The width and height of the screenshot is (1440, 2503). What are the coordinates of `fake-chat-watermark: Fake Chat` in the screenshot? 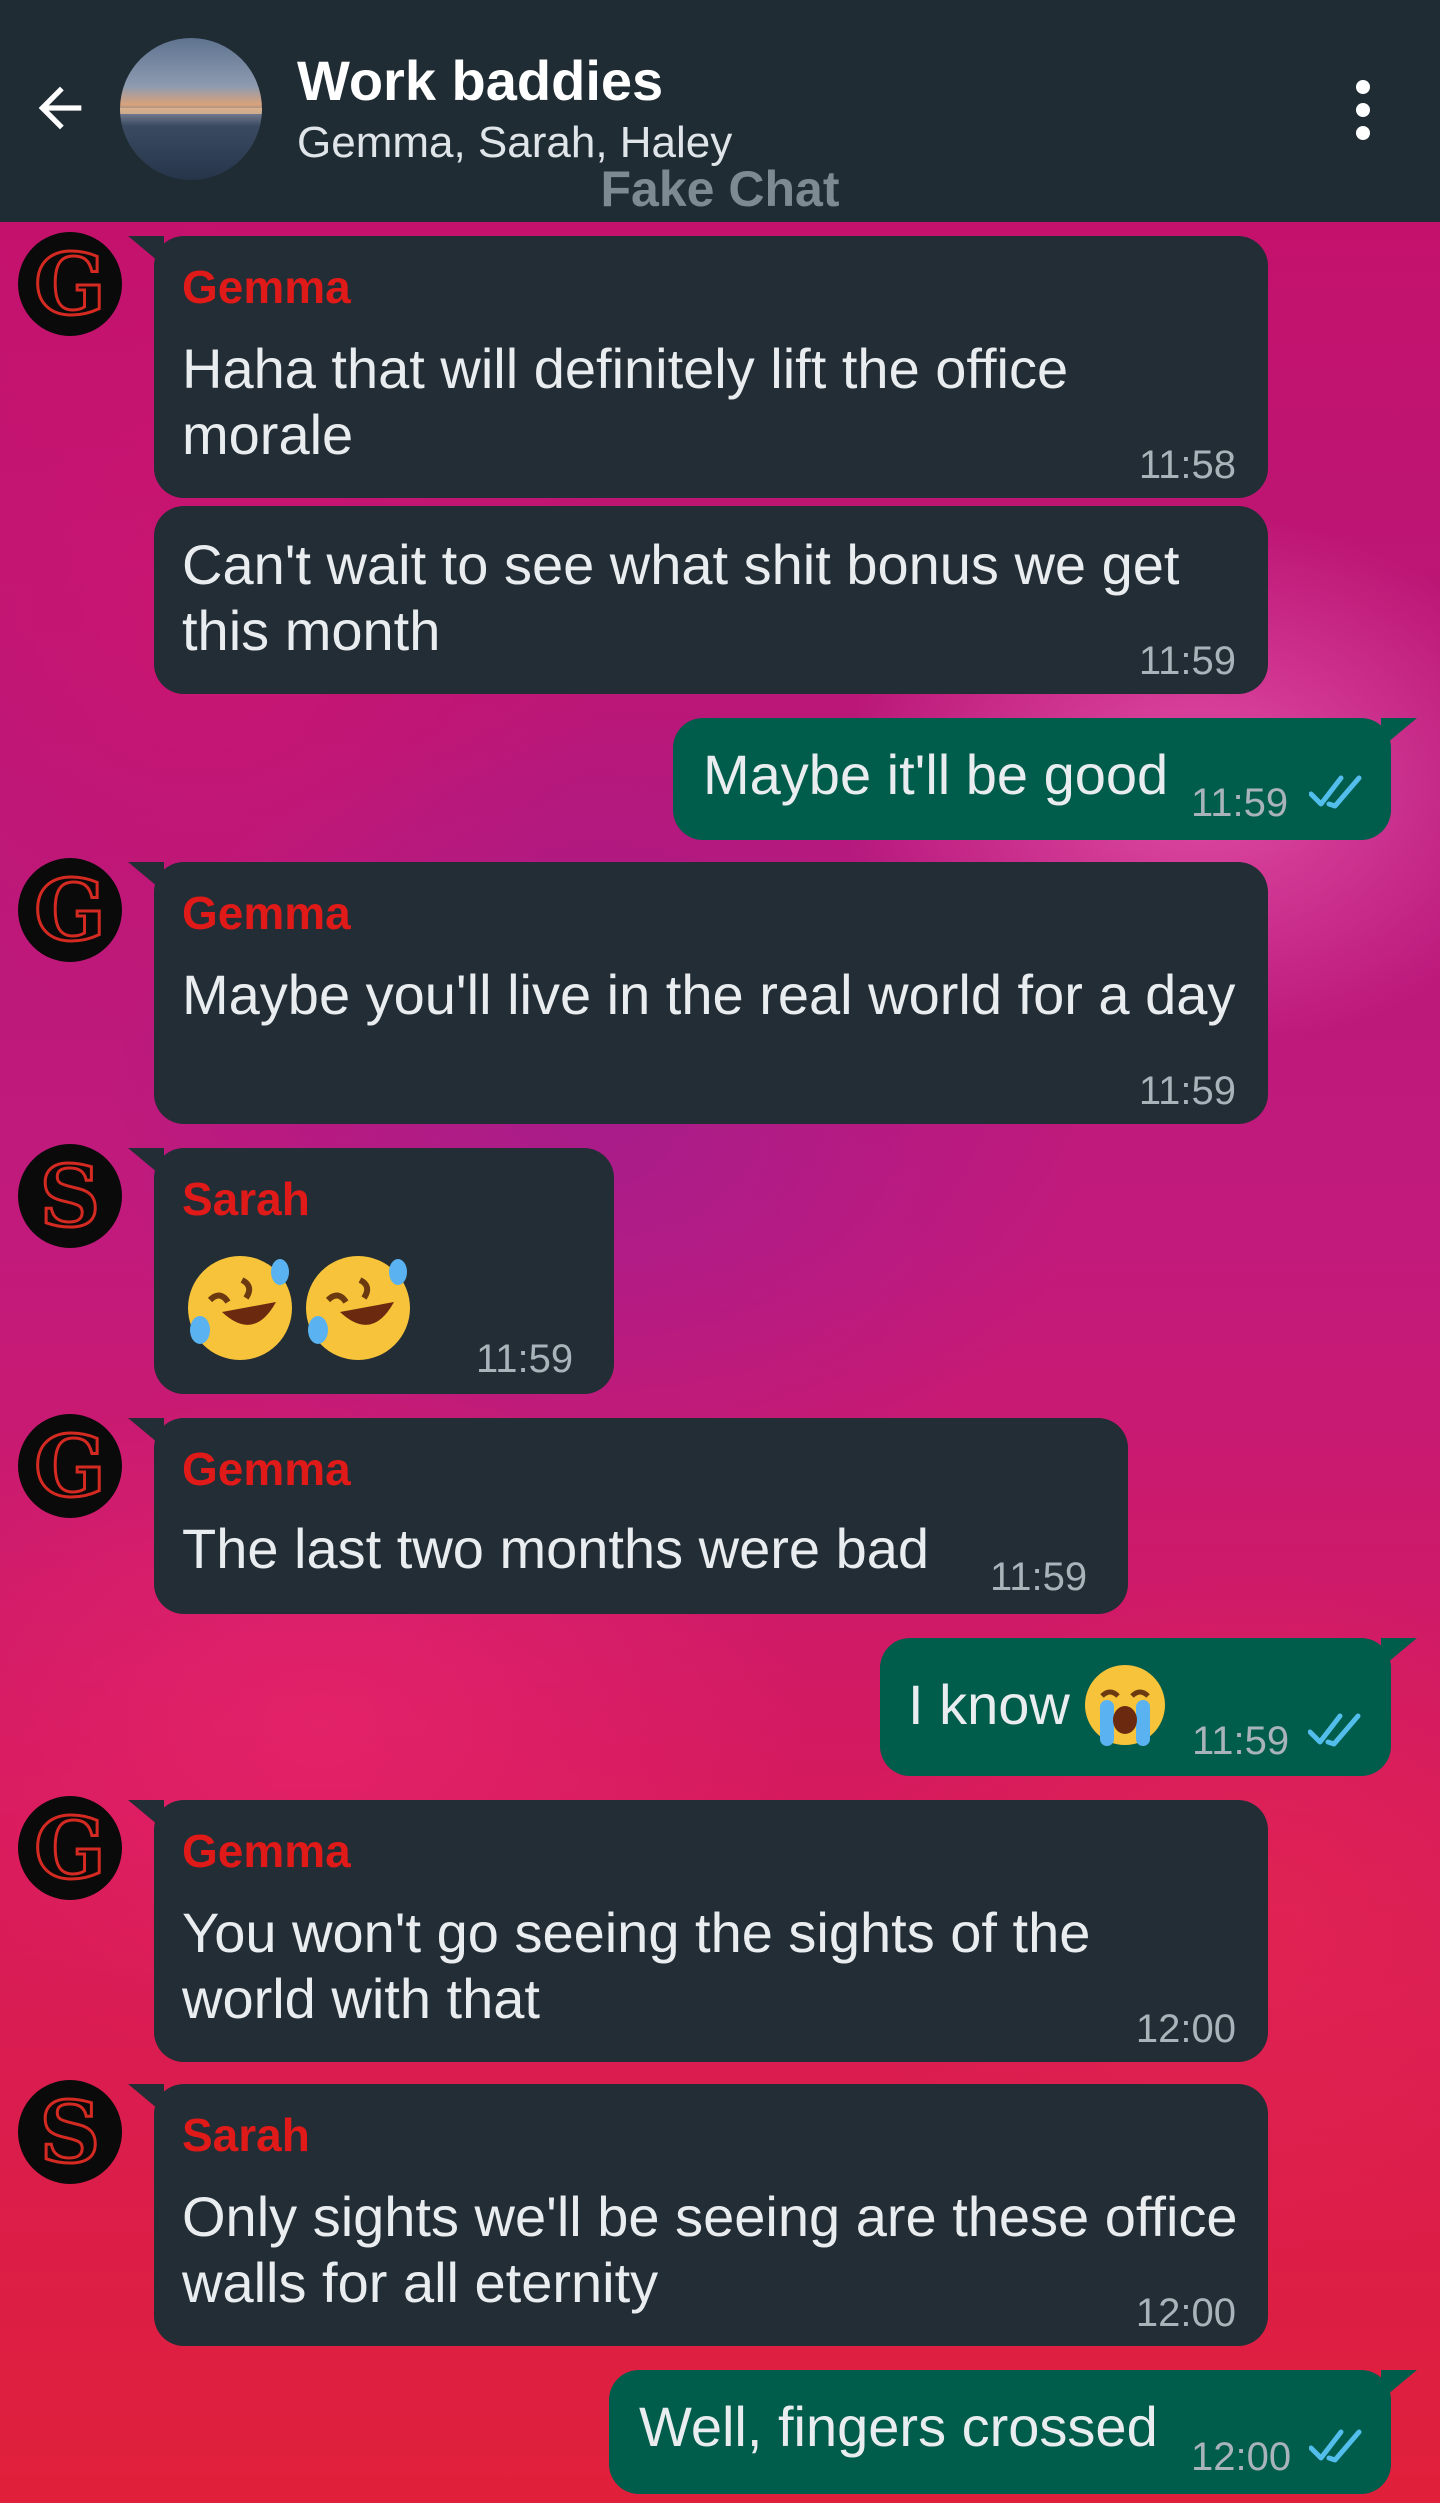 It's located at (720, 189).